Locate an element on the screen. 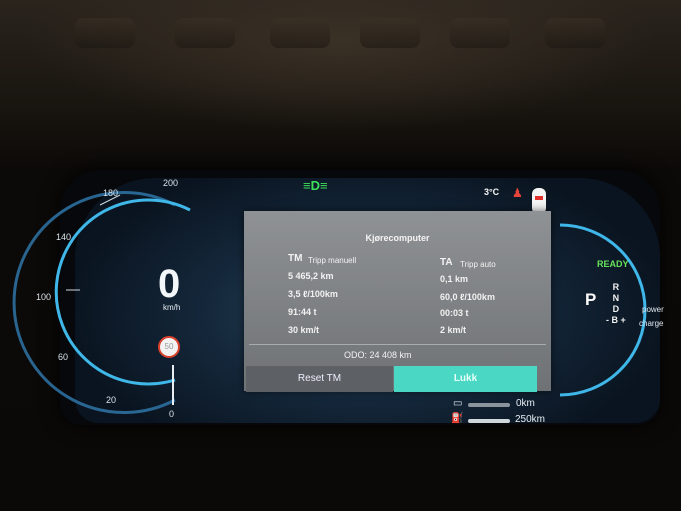 The width and height of the screenshot is (681, 511). gear-selector: R N D - B + is located at coordinates (616, 304).